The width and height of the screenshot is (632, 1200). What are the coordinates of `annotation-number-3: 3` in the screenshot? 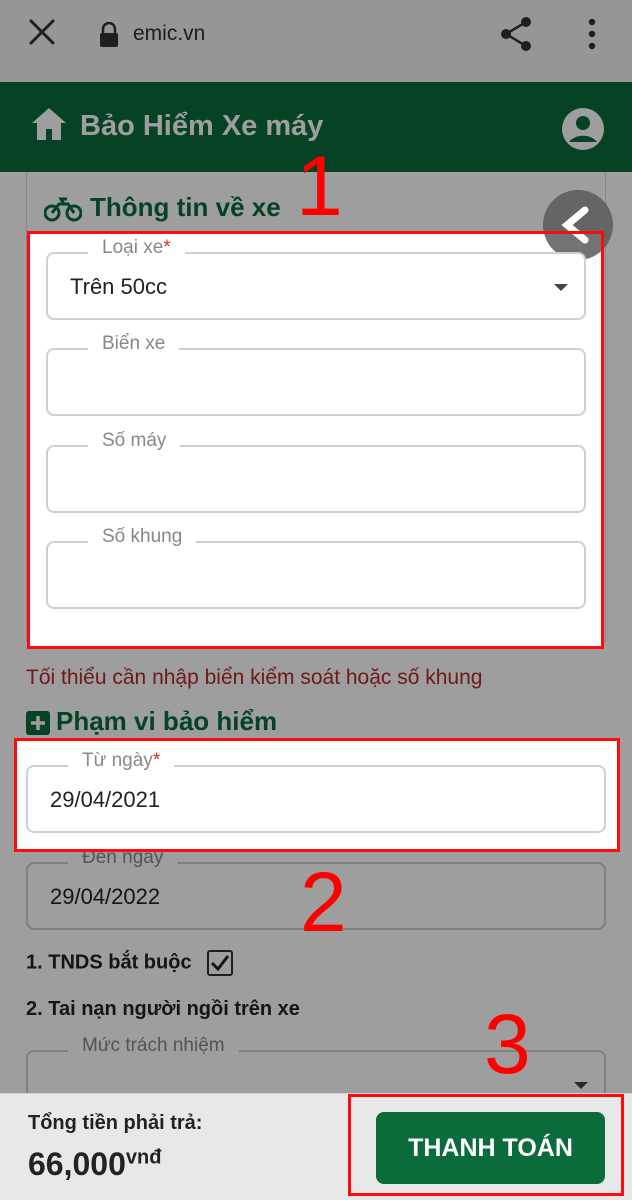 It's located at (507, 1044).